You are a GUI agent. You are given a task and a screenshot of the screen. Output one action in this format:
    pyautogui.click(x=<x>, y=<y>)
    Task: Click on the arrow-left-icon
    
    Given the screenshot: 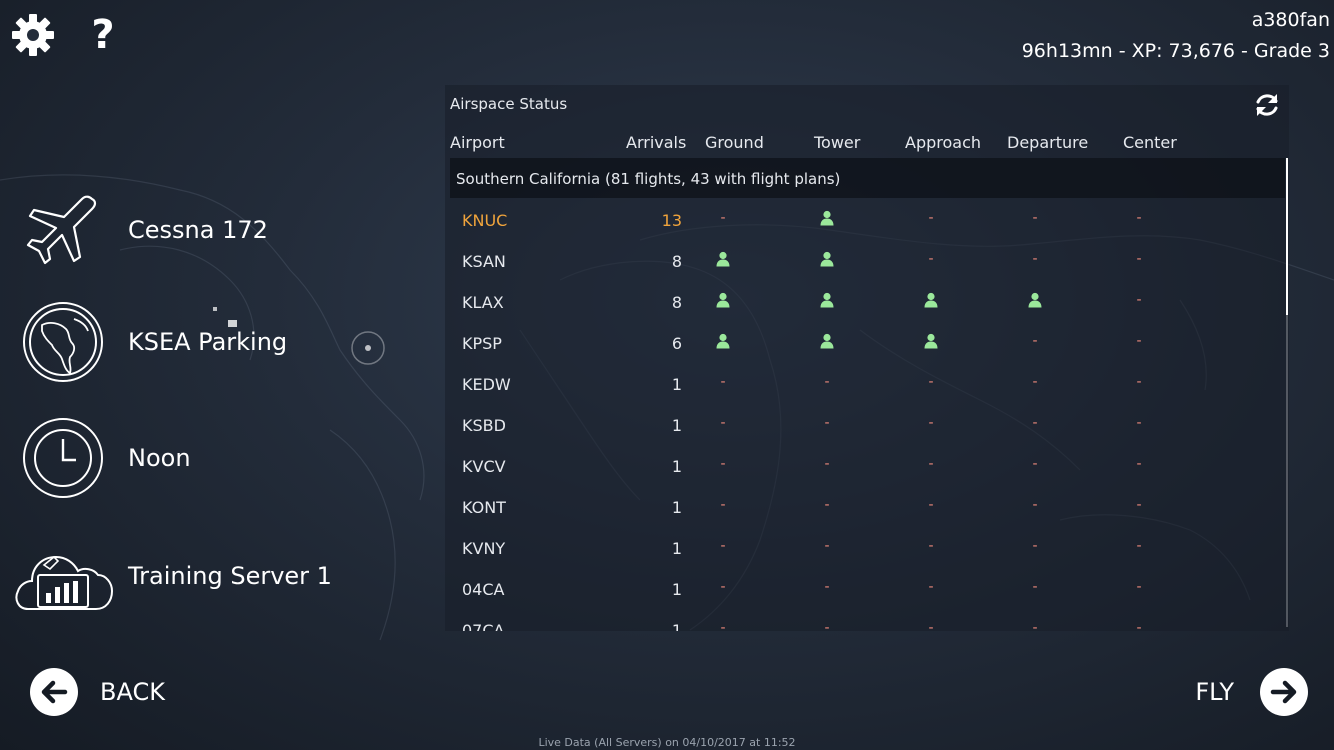 What is the action you would take?
    pyautogui.click(x=54, y=692)
    